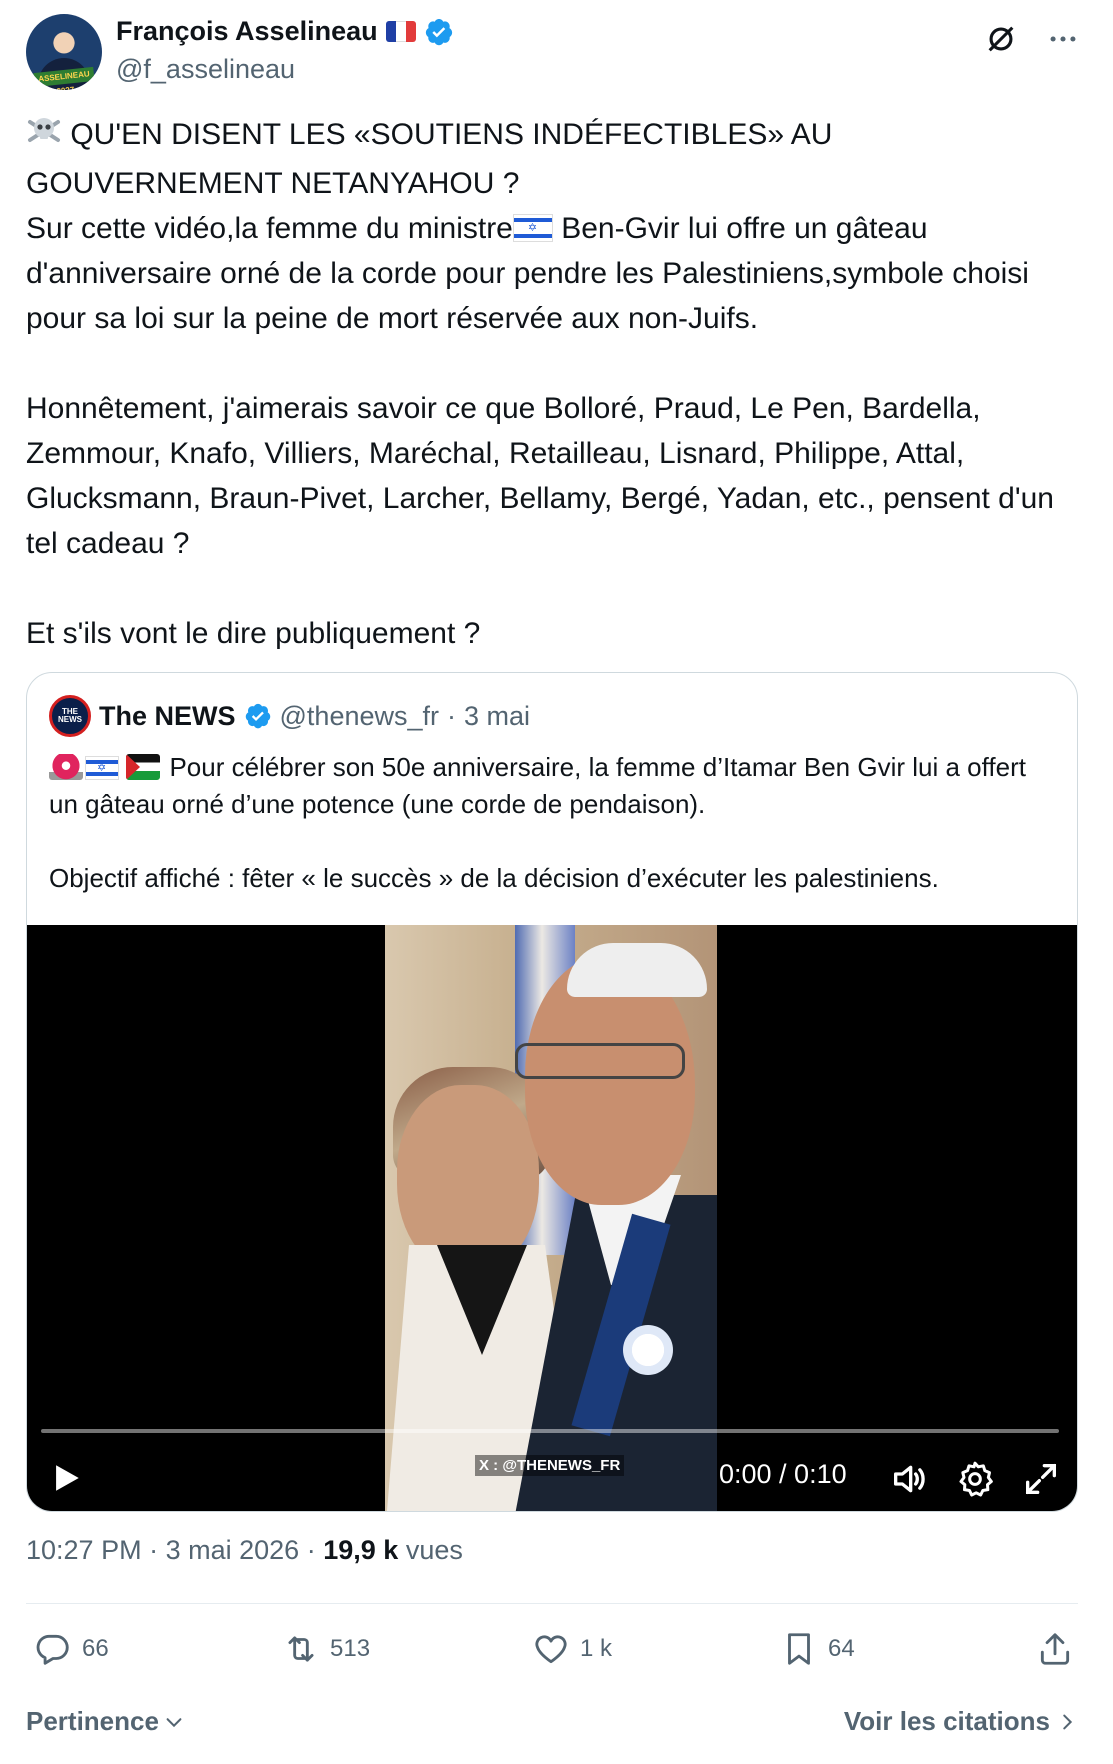  What do you see at coordinates (174, 1722) in the screenshot?
I see `chevron-down-icon` at bounding box center [174, 1722].